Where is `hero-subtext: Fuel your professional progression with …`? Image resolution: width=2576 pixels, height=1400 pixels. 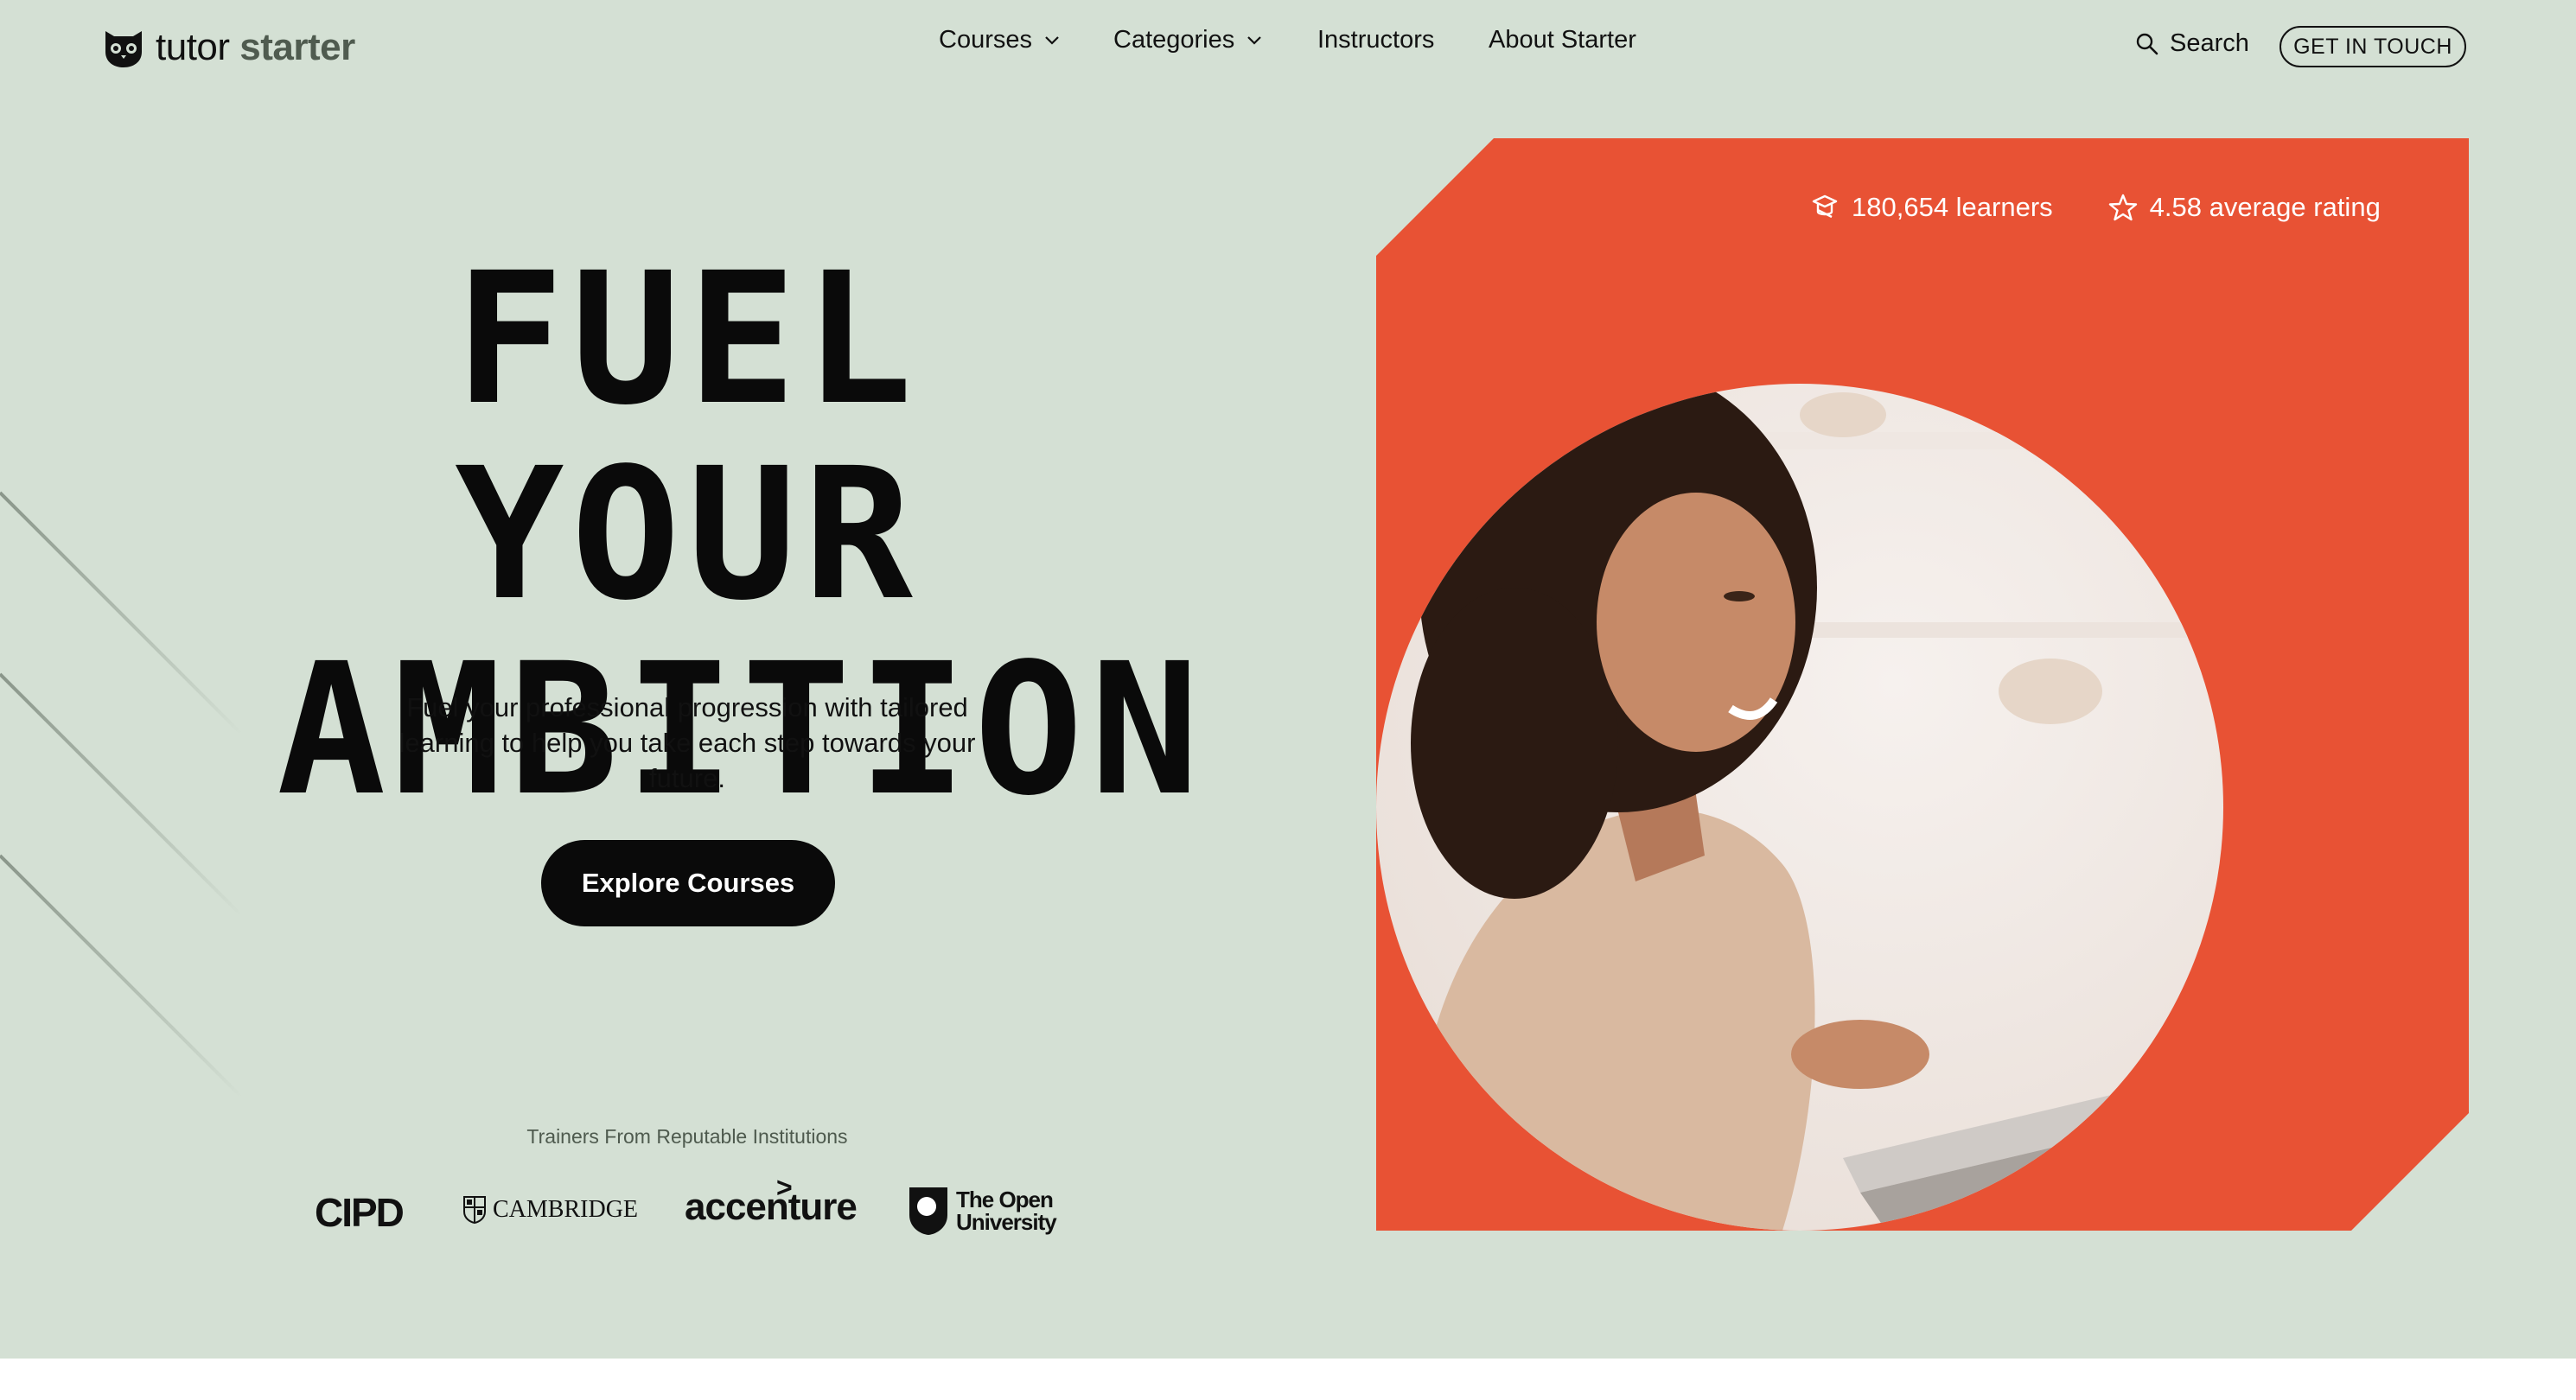
hero-subtext: Fuel your professional progression with … is located at coordinates (687, 743).